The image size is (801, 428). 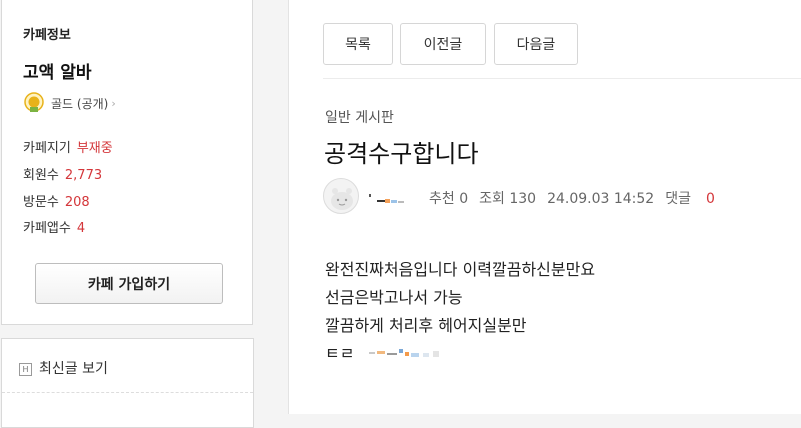 I want to click on chevron-right-icon: ›, so click(x=113, y=103).